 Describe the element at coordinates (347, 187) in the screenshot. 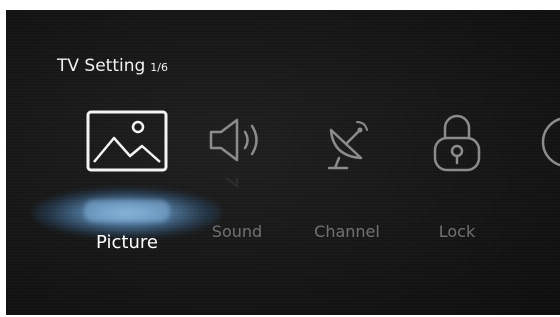

I see `satellite-dish-icon-reflection` at that location.